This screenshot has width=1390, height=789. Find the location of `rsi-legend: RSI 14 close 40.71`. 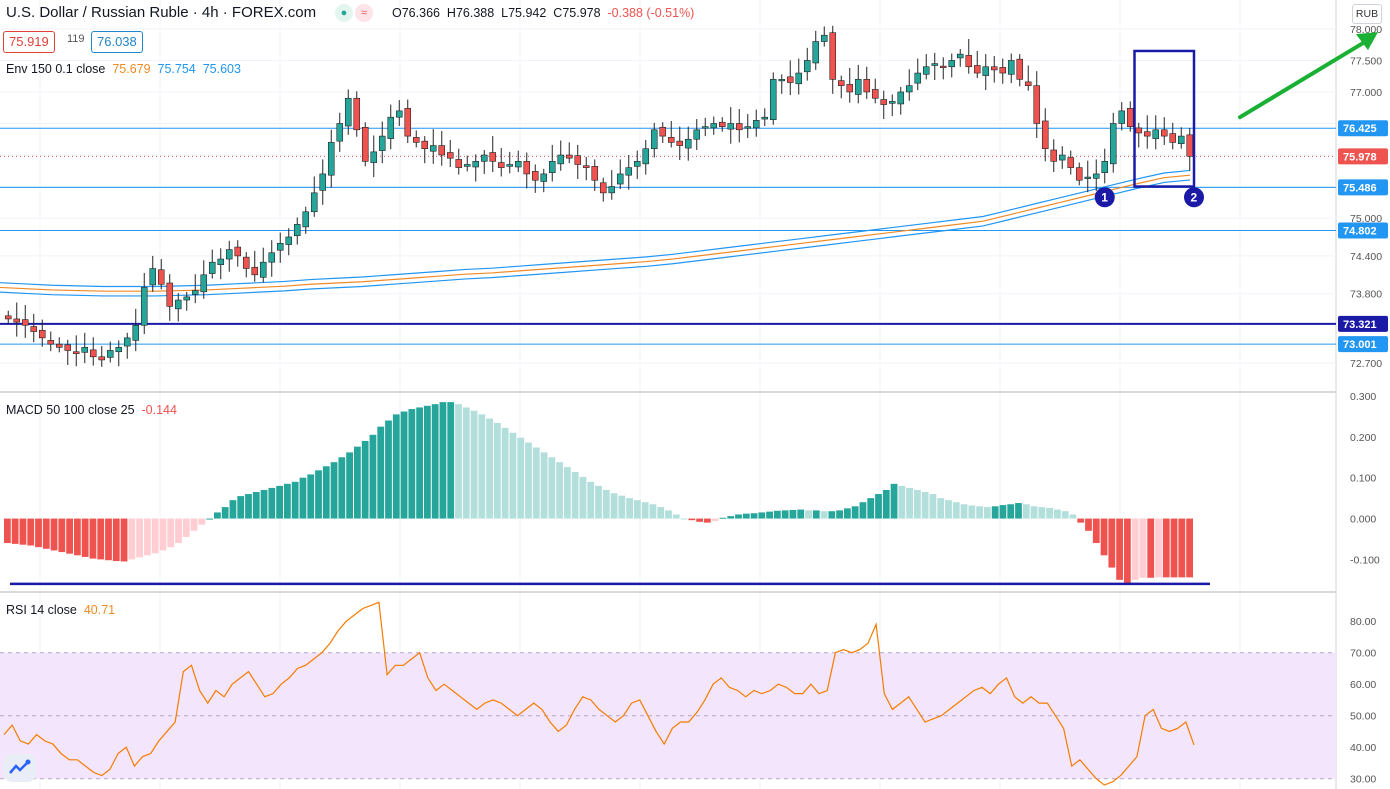

rsi-legend: RSI 14 close 40.71 is located at coordinates (60, 610).